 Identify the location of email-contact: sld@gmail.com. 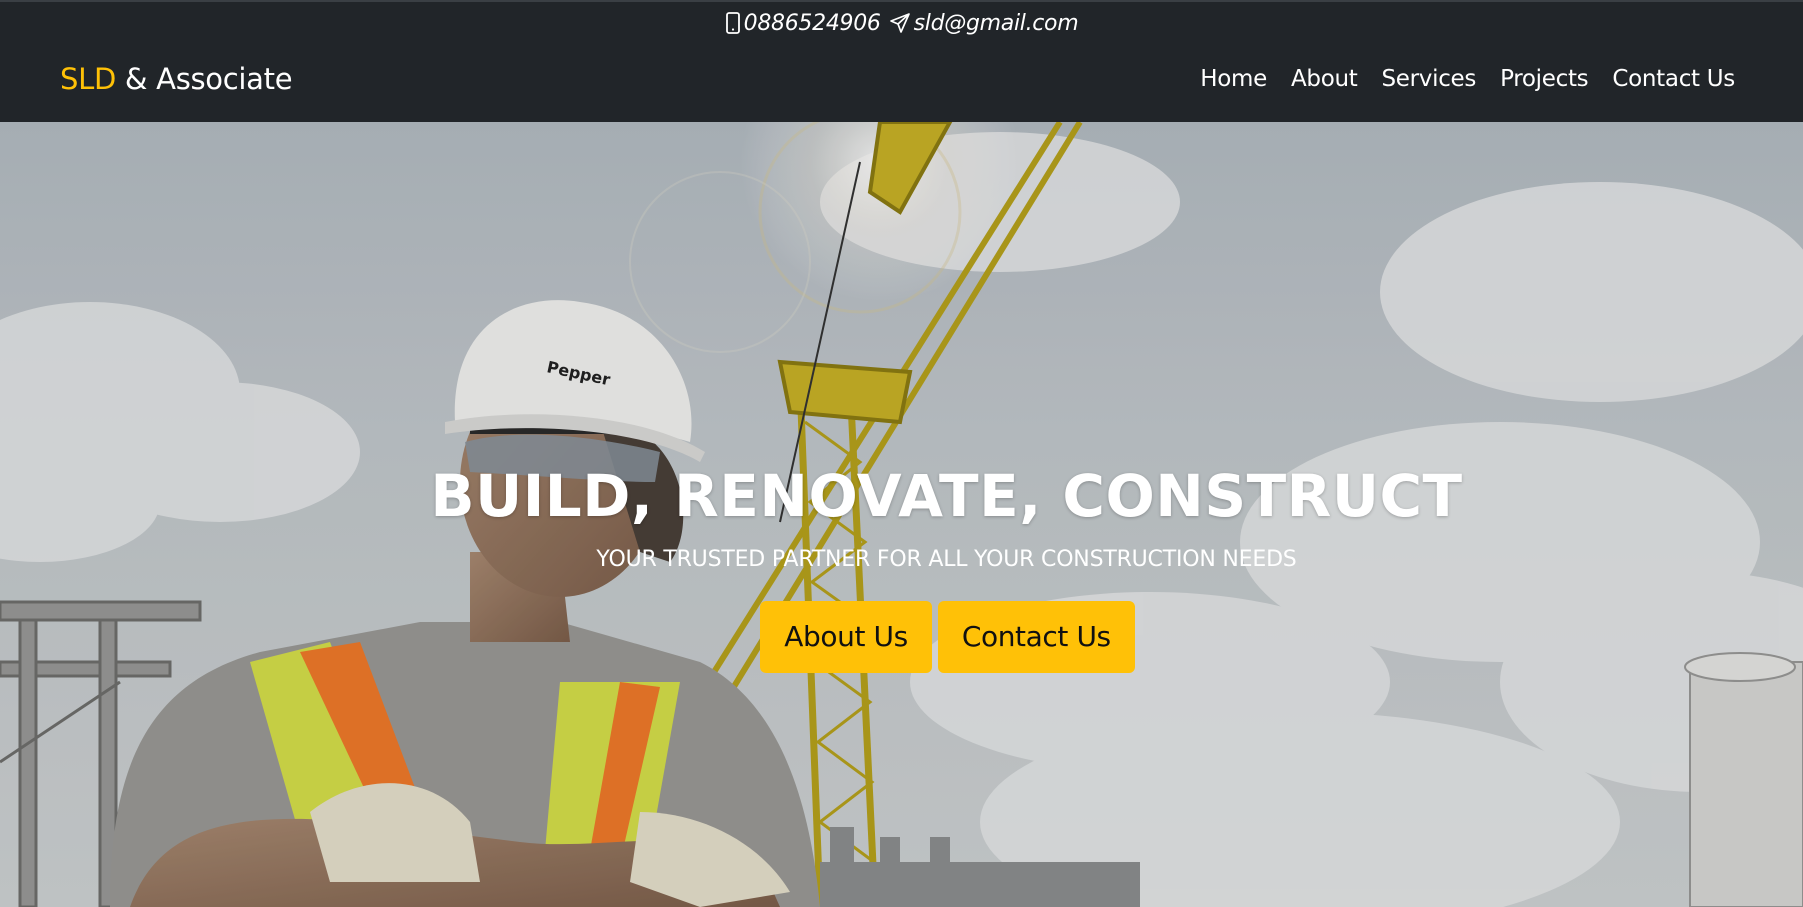
(984, 23).